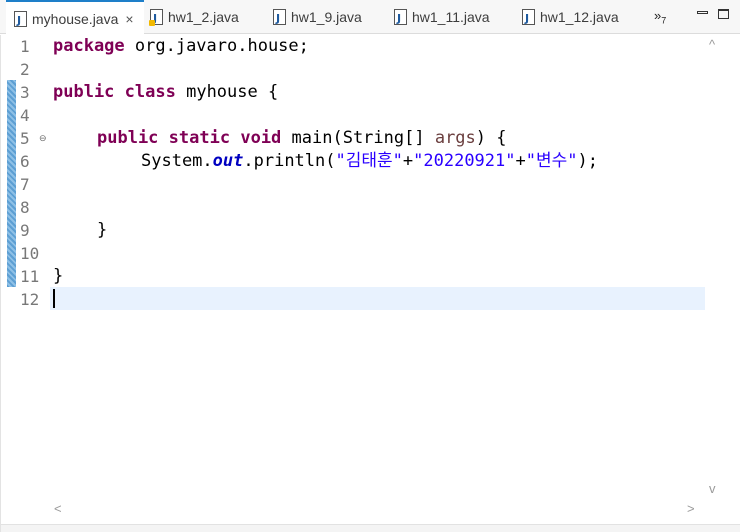 The height and width of the screenshot is (532, 740). I want to click on line-number: 9, so click(25, 230).